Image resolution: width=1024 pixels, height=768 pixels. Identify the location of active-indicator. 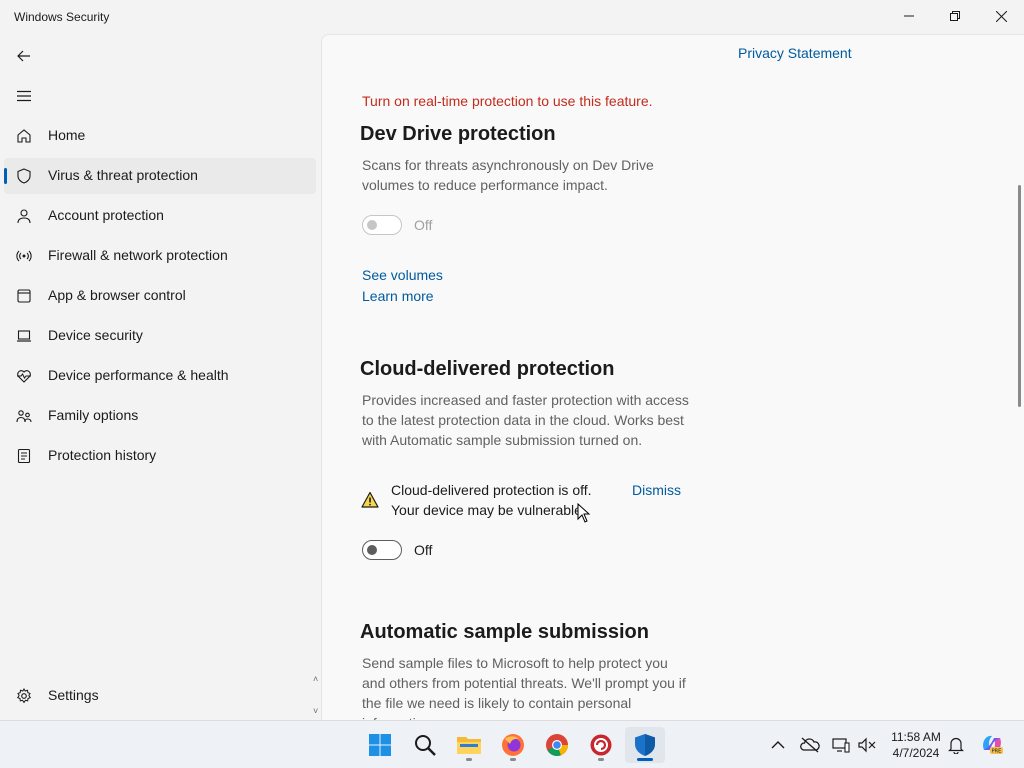
(645, 759).